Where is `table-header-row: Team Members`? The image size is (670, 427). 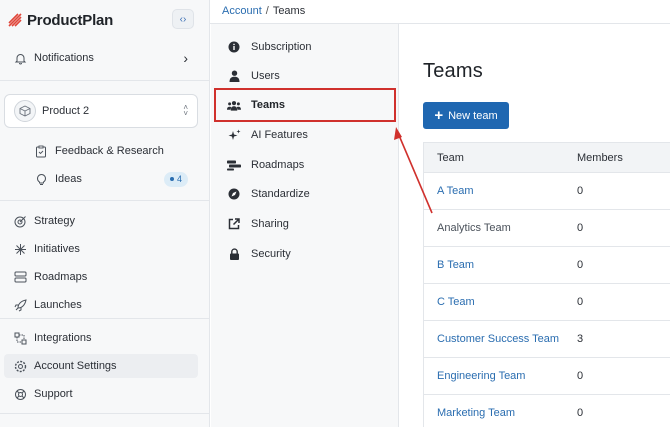 table-header-row: Team Members is located at coordinates (547, 158).